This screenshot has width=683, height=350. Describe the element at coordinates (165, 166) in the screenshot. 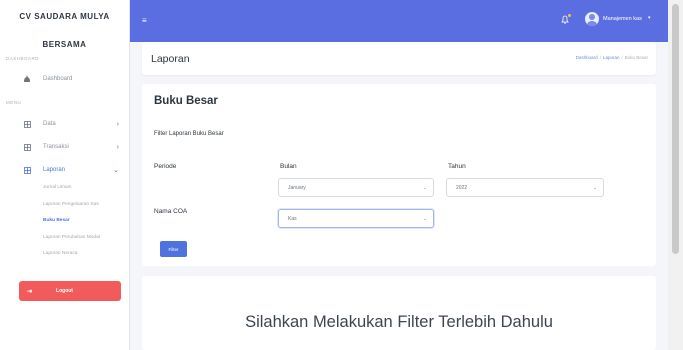

I see `periode-label: Periode` at that location.